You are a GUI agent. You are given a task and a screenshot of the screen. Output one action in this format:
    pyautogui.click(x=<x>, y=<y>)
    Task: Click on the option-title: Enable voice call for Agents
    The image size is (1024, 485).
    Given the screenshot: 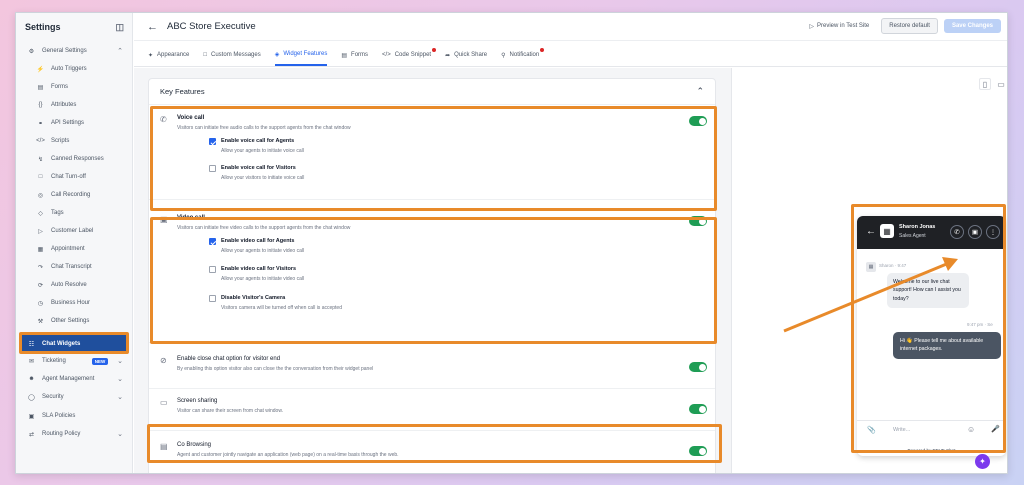 What is the action you would take?
    pyautogui.click(x=258, y=141)
    